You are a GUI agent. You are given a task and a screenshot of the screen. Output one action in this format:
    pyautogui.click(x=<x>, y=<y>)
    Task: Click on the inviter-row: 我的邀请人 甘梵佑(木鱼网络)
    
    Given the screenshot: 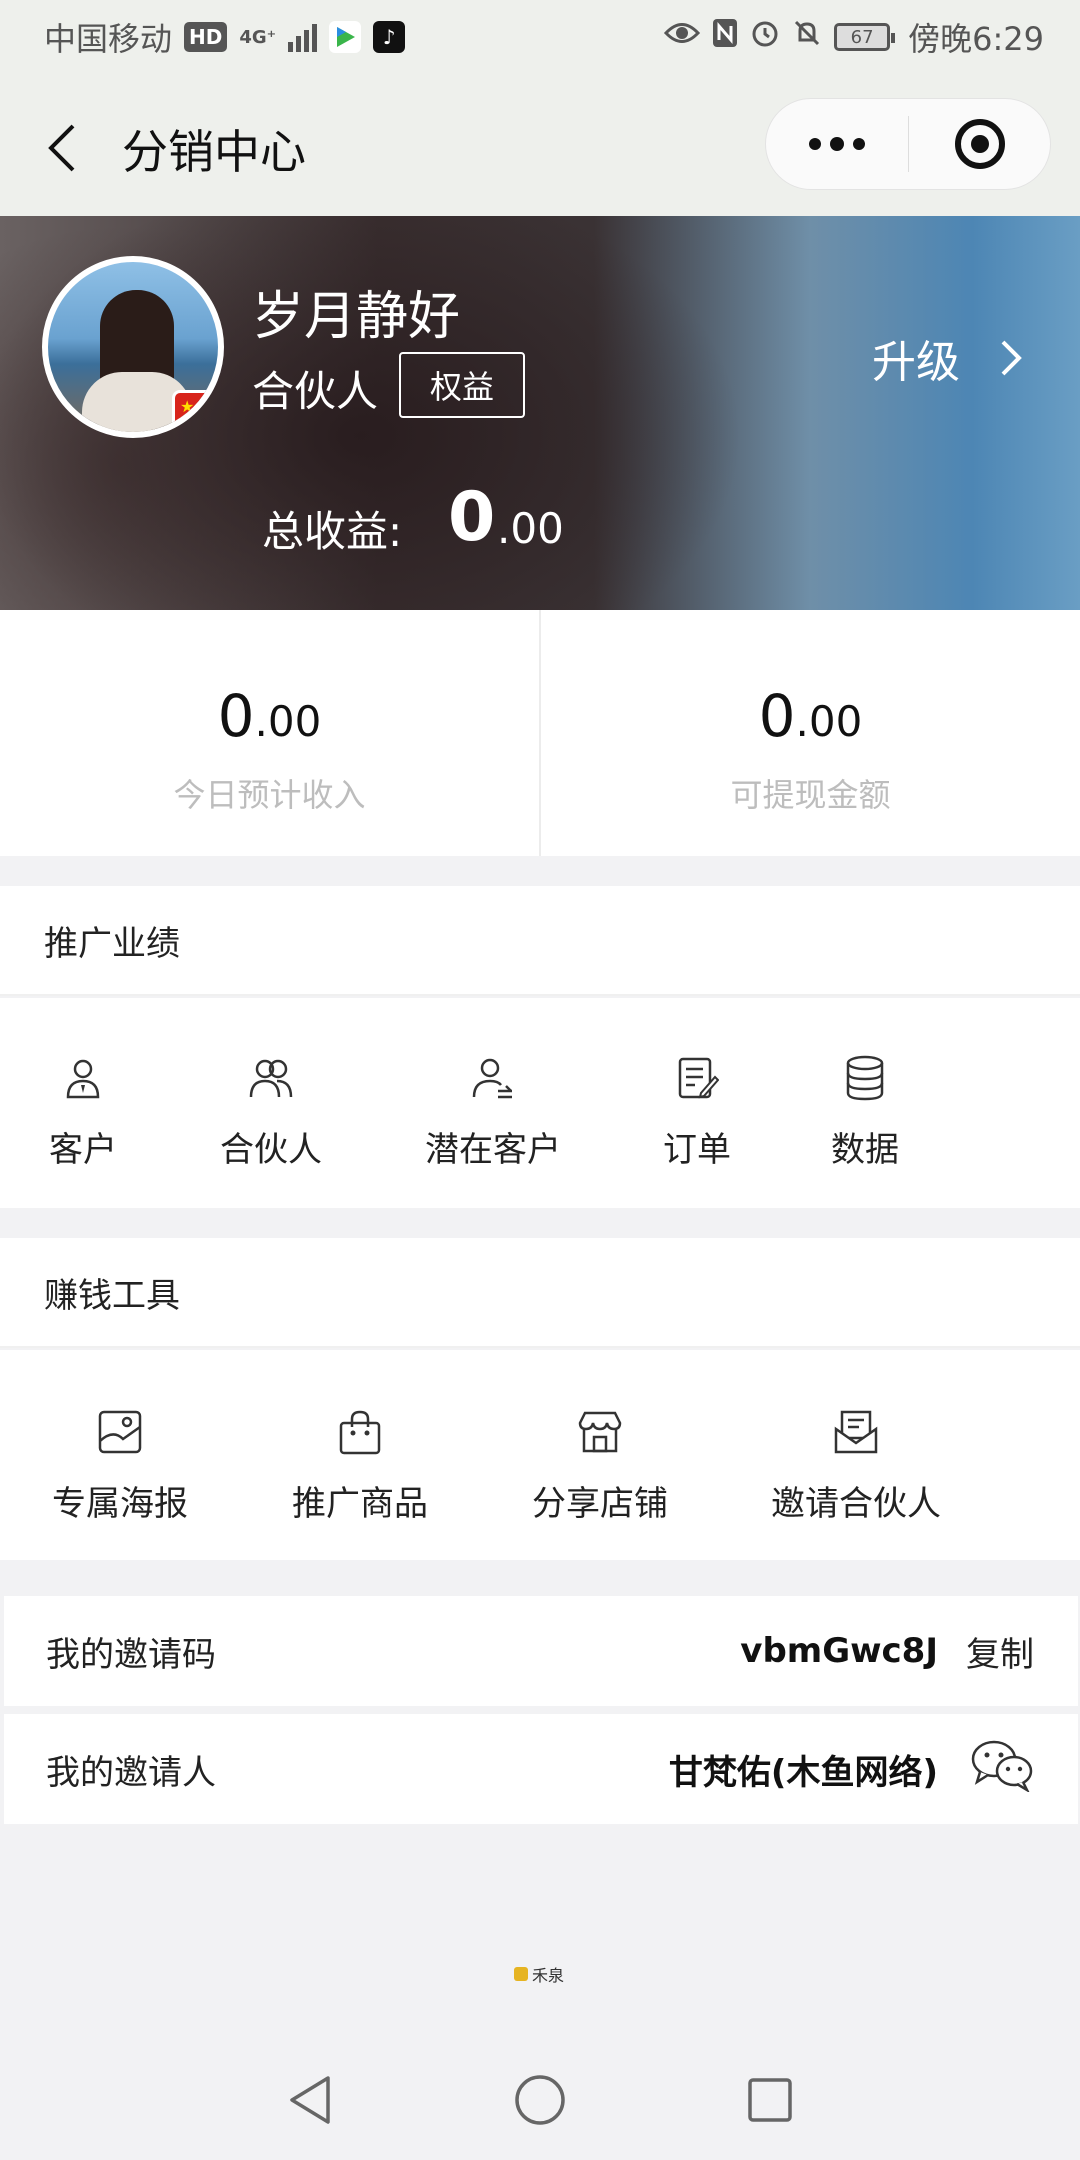 What is the action you would take?
    pyautogui.click(x=541, y=1769)
    